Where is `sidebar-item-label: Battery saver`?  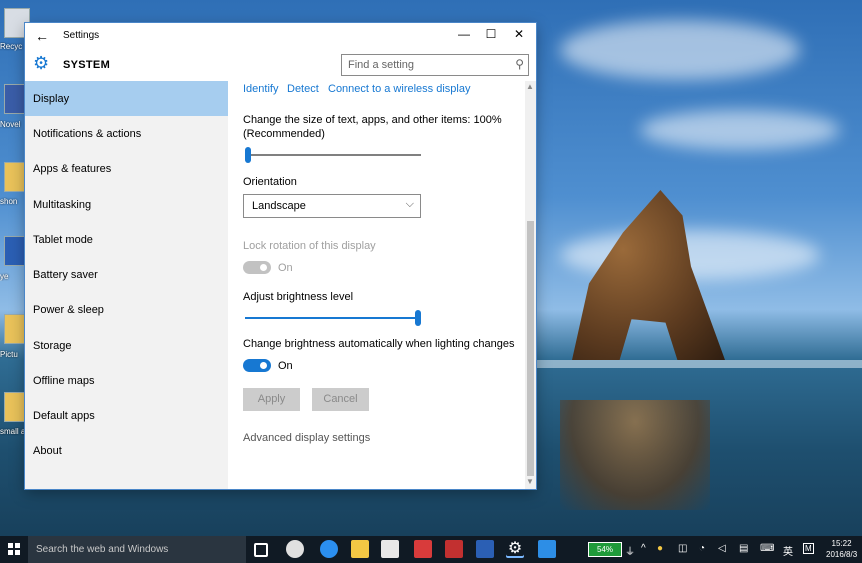 sidebar-item-label: Battery saver is located at coordinates (65, 275).